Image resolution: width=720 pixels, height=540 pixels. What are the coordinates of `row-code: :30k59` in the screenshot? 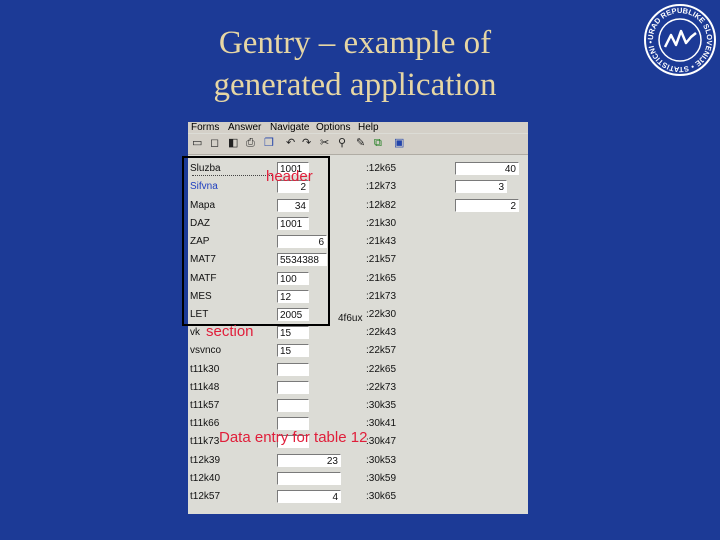 It's located at (381, 478).